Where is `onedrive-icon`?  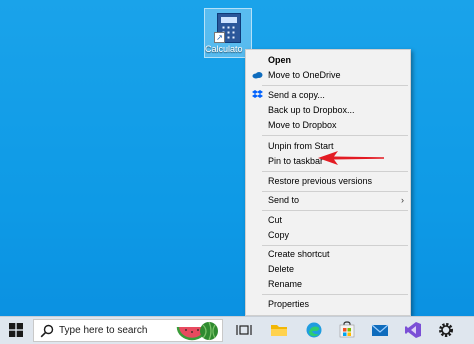
onedrive-icon is located at coordinates (257, 75).